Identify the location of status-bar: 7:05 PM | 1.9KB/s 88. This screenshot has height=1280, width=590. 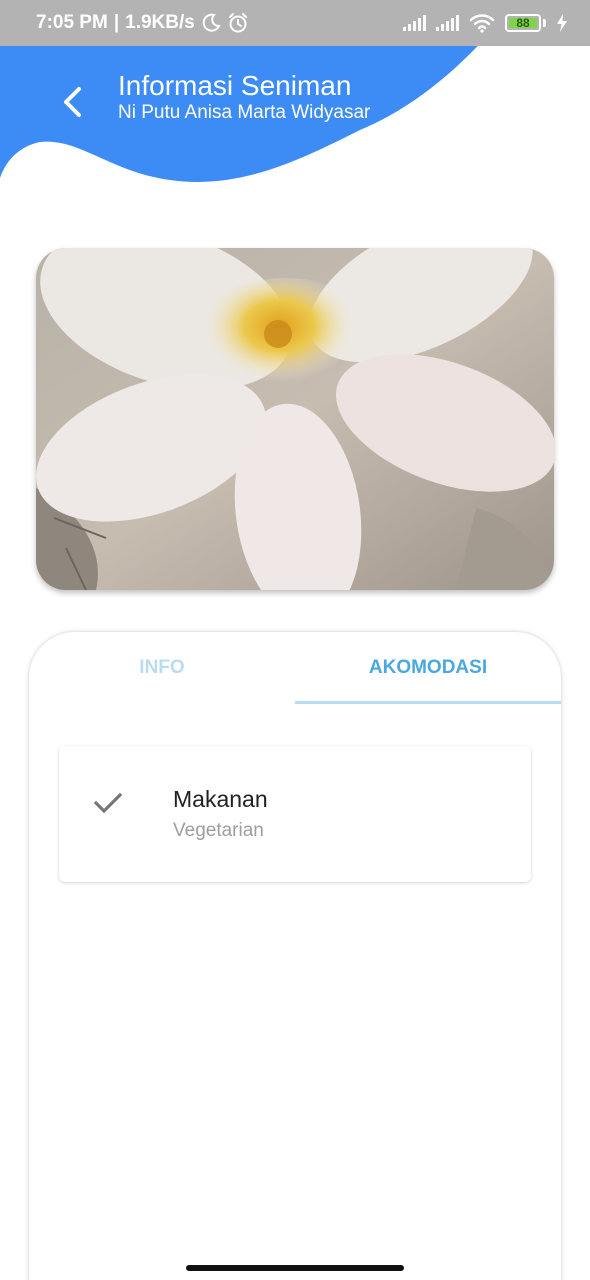
(295, 23).